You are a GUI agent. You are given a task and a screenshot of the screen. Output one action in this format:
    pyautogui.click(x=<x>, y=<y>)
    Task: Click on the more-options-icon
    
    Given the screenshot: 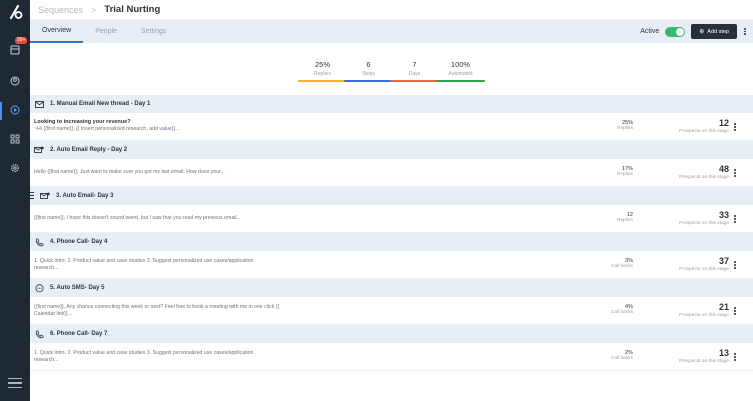 What is the action you would take?
    pyautogui.click(x=745, y=32)
    